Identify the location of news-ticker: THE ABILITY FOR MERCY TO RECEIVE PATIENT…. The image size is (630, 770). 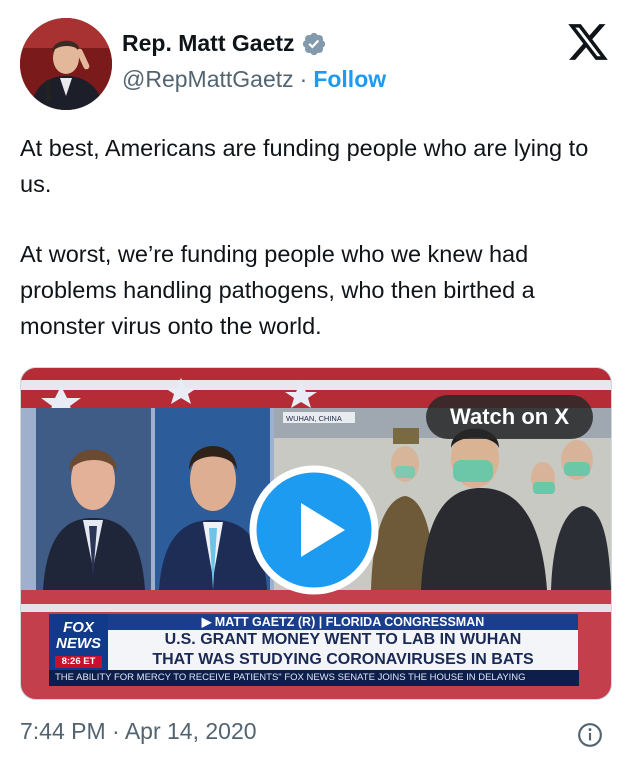
(314, 678).